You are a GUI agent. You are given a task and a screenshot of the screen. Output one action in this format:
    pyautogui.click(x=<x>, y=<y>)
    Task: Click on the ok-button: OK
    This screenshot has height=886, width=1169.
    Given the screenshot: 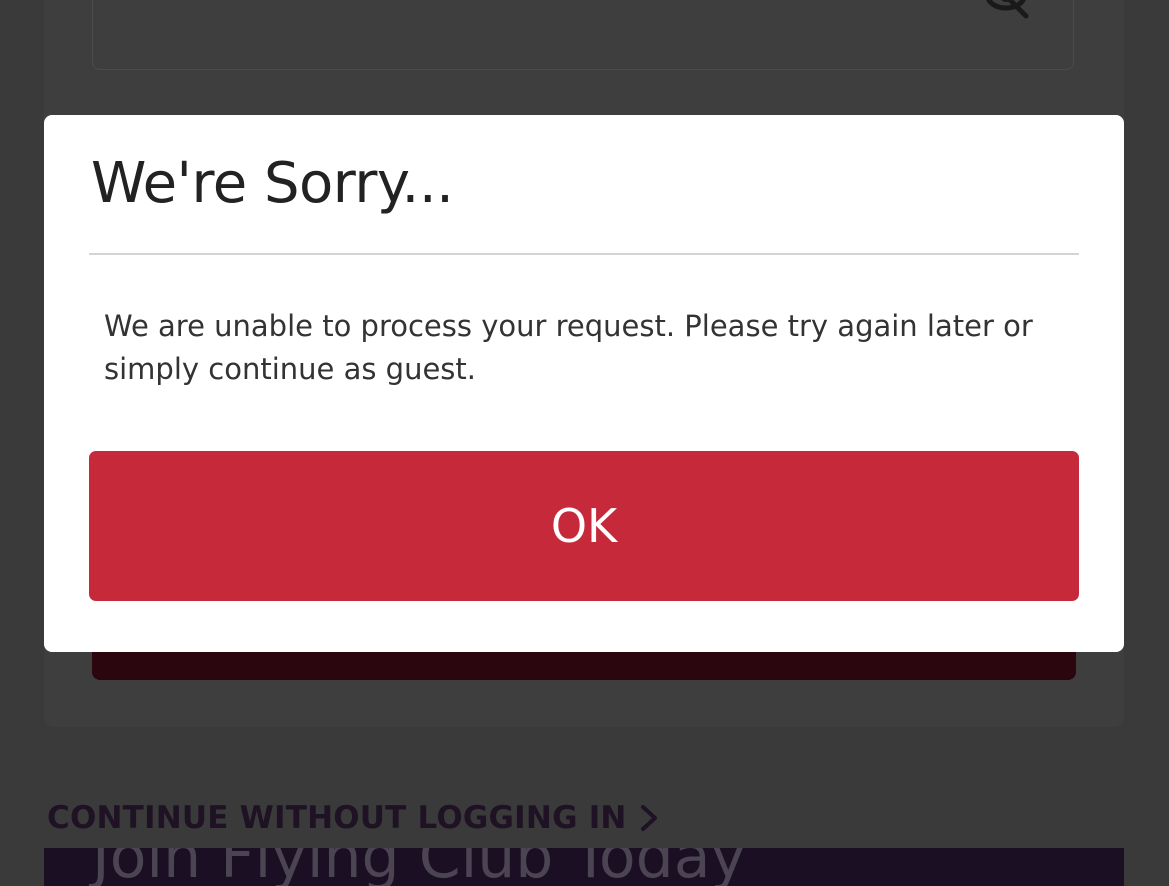 What is the action you would take?
    pyautogui.click(x=584, y=526)
    